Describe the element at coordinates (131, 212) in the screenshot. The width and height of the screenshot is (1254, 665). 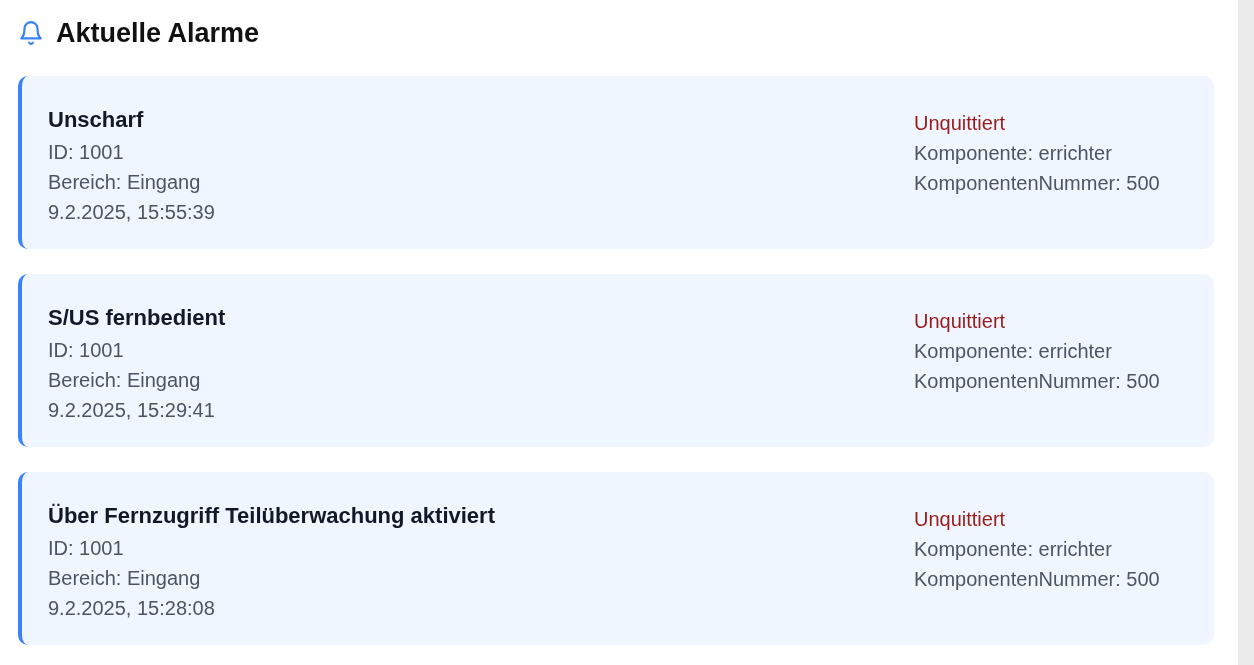
I see `alarm-time: 9.2.2025, 15:55:39` at that location.